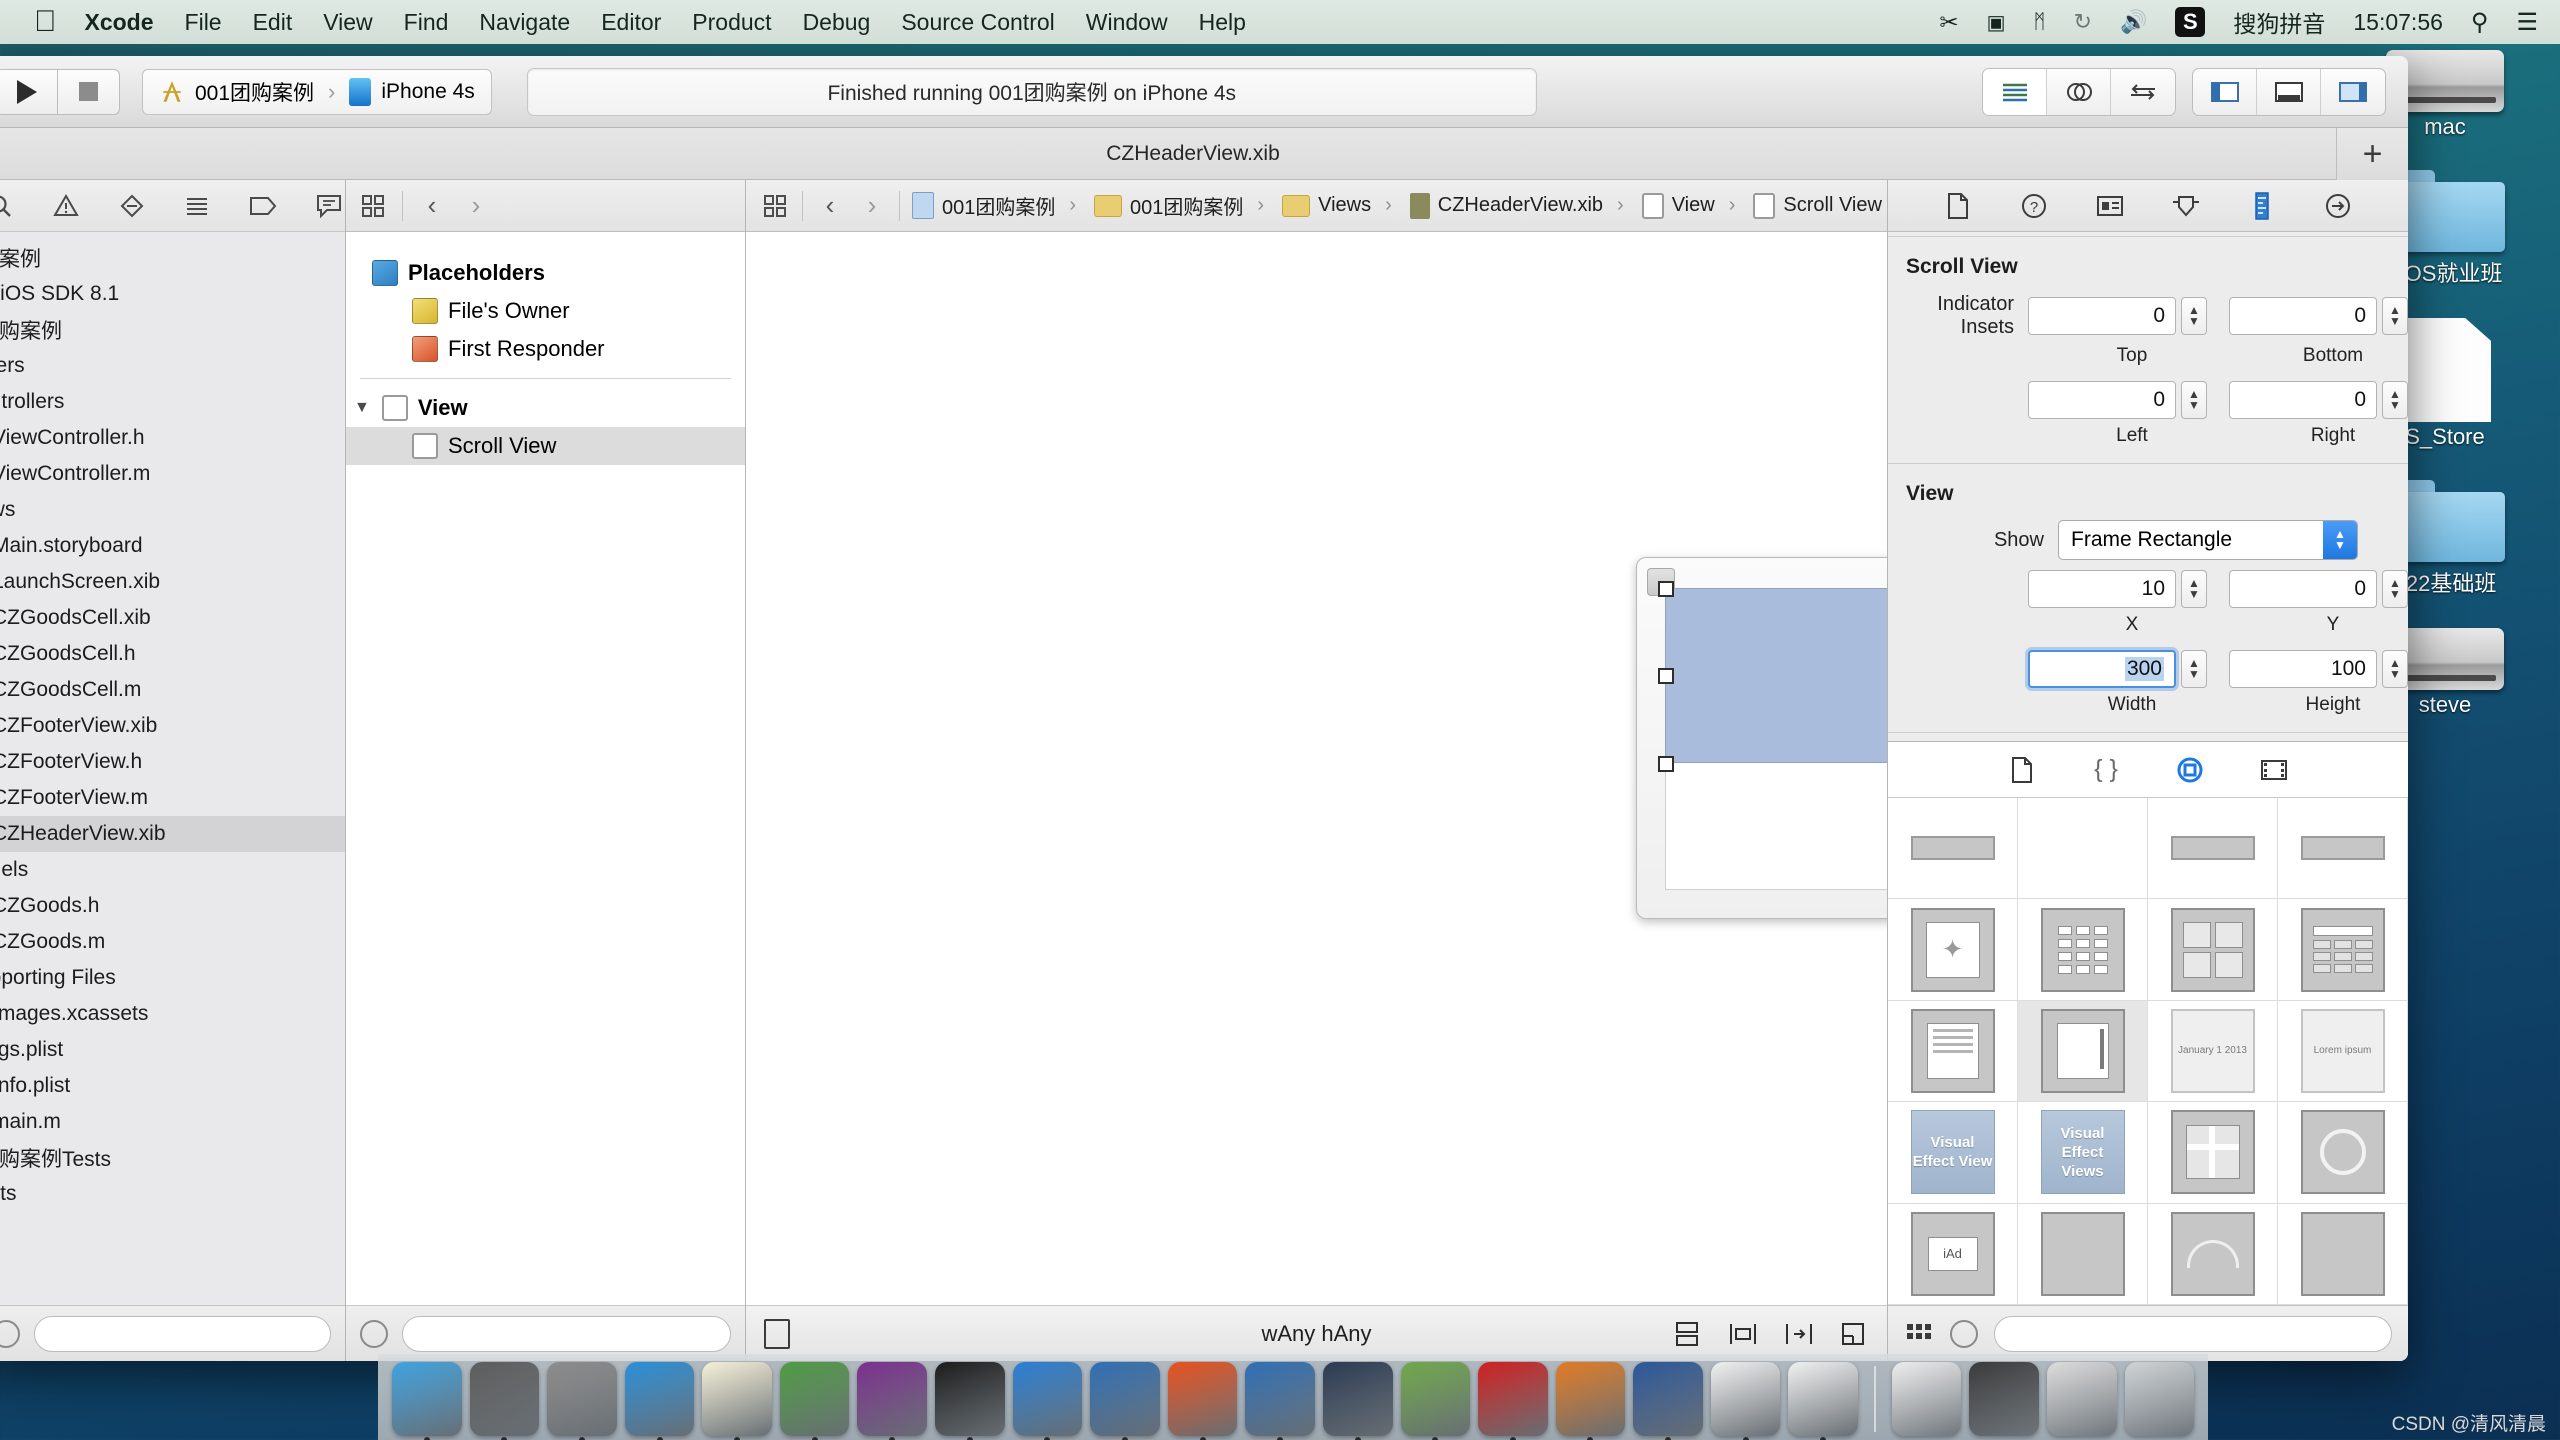 The image size is (2560, 1440). I want to click on toggle-debug-area-icon, so click(2289, 91).